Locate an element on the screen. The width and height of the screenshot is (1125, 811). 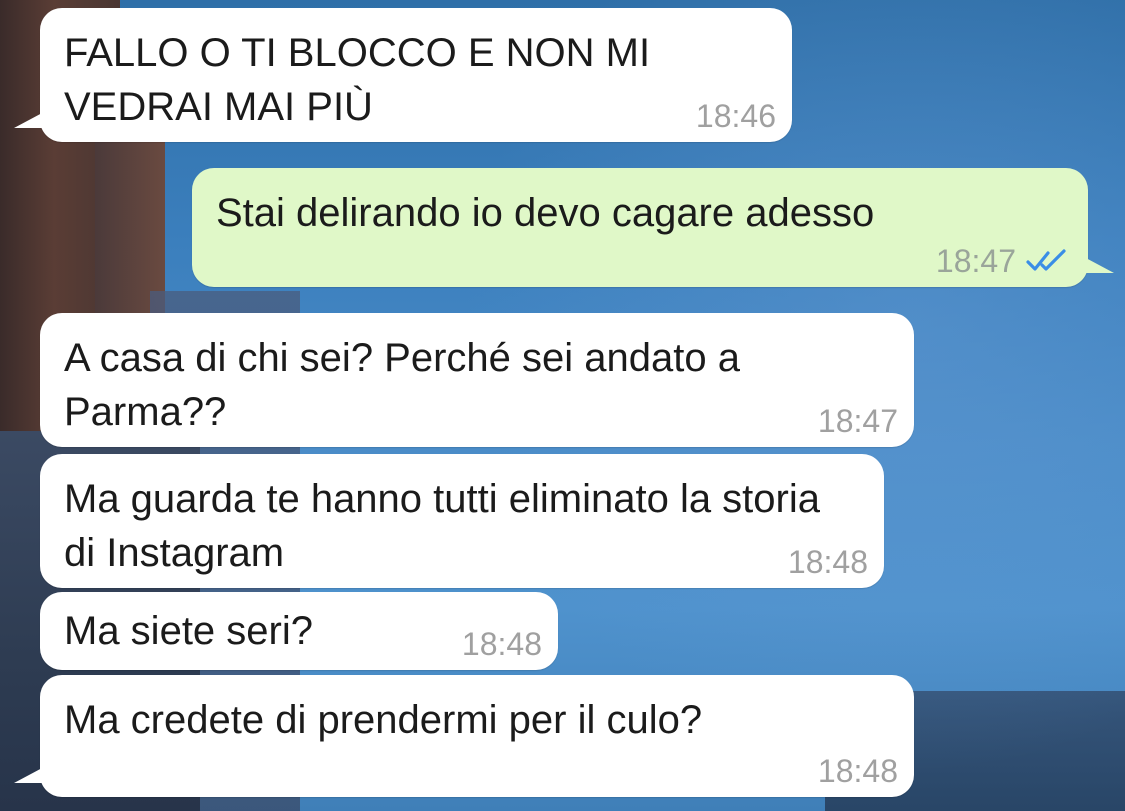
message-meta: 18:46 is located at coordinates (736, 116).